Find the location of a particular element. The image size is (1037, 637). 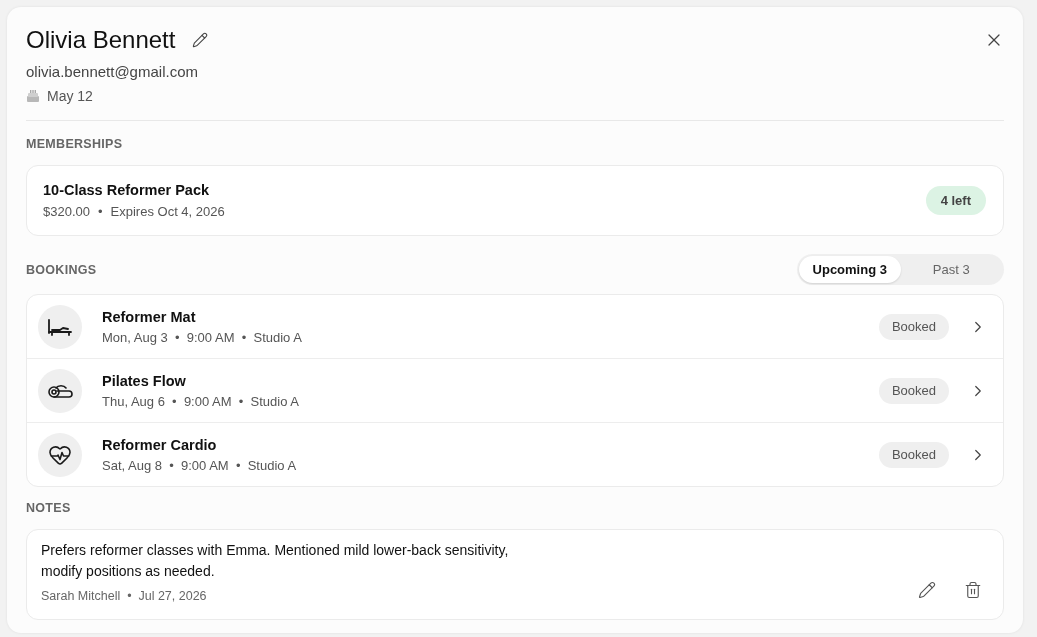

membership-expiry: Expires Oct 4, 2026 is located at coordinates (167, 212).